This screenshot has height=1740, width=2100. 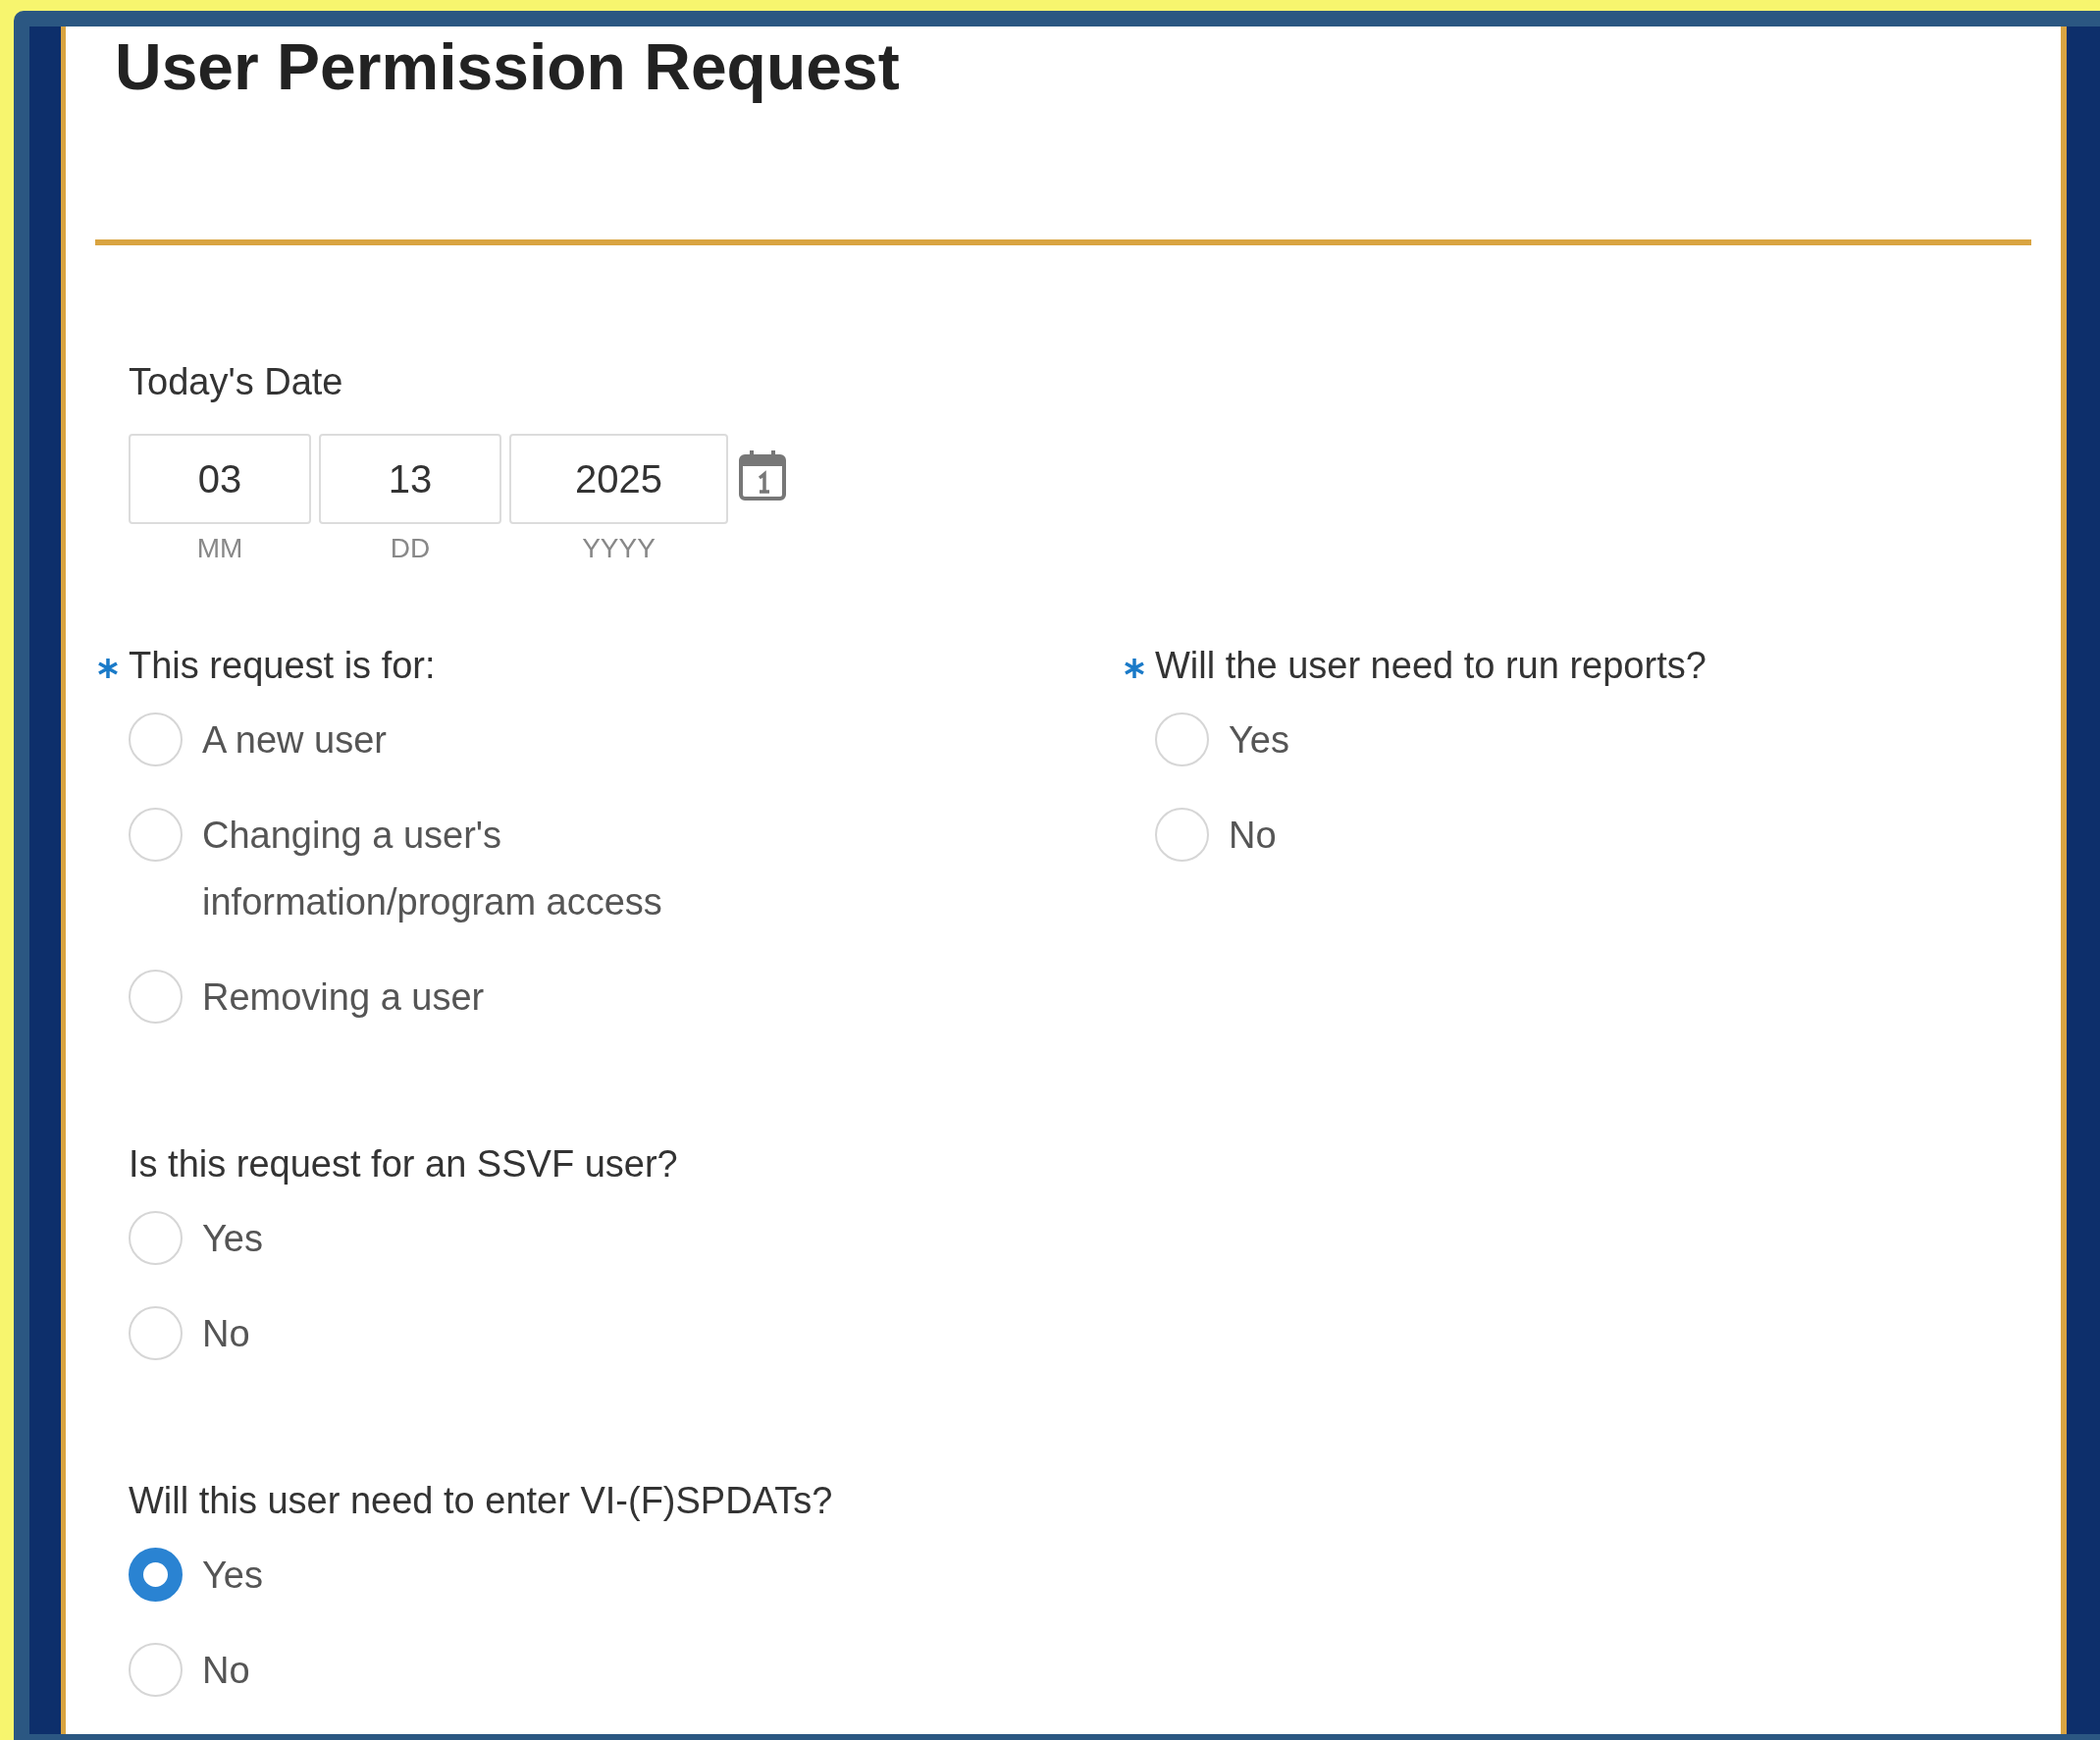 I want to click on date-caption: DD, so click(x=410, y=548).